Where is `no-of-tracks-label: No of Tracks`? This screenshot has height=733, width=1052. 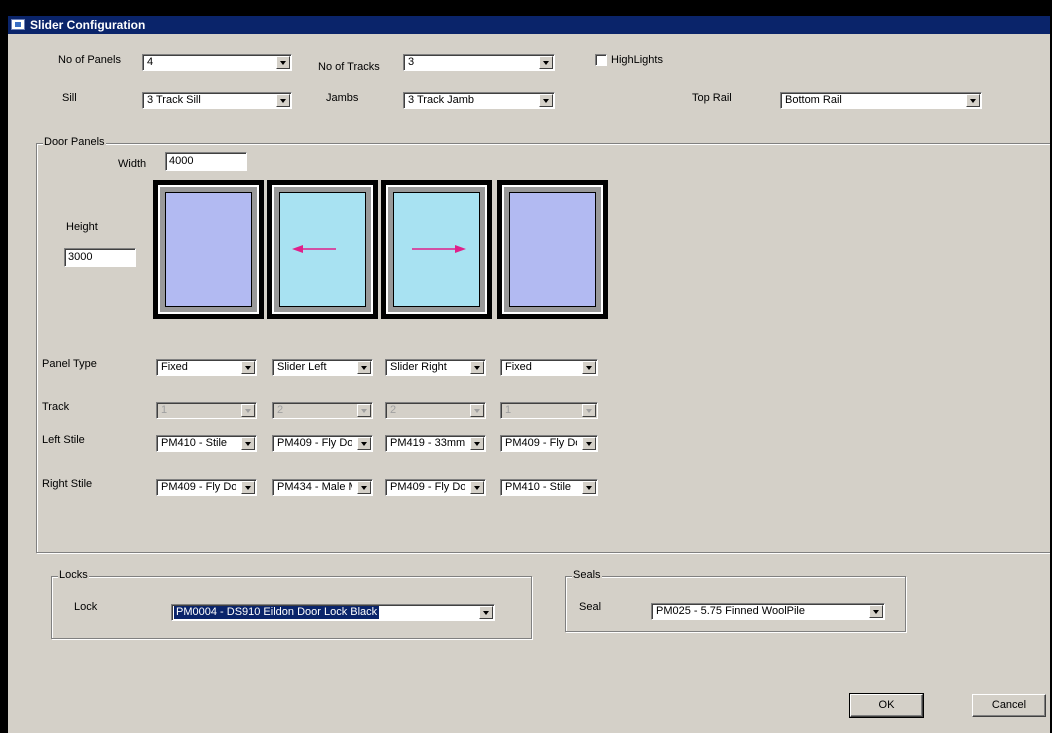
no-of-tracks-label: No of Tracks is located at coordinates (349, 67).